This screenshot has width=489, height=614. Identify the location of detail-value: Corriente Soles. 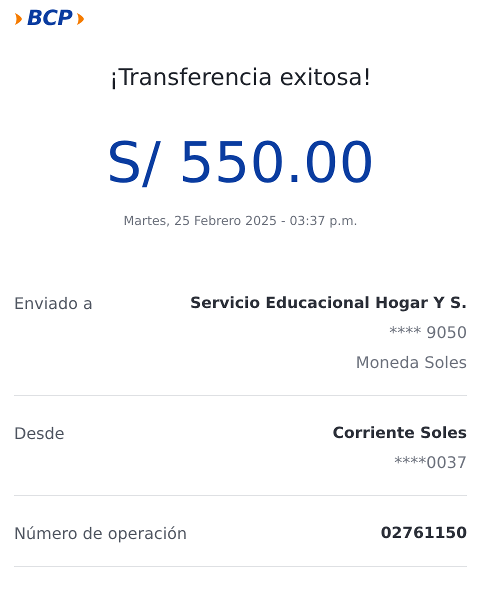
(399, 433).